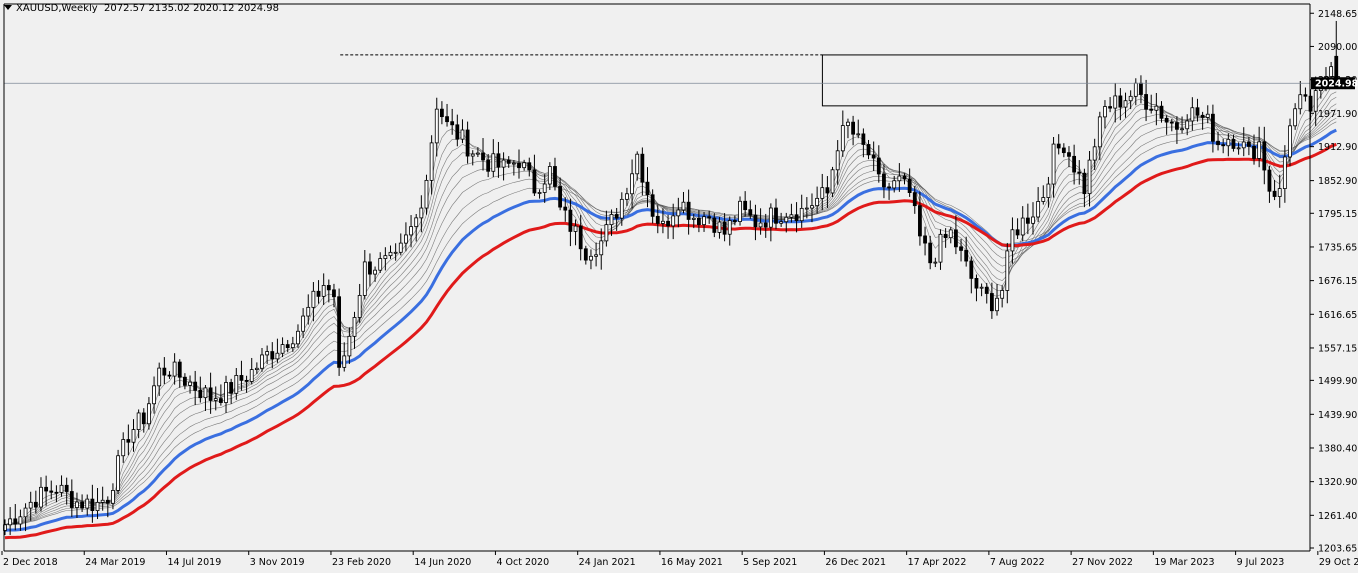  What do you see at coordinates (115, 562) in the screenshot?
I see `x-tick-label: 24 Mar 2019` at bounding box center [115, 562].